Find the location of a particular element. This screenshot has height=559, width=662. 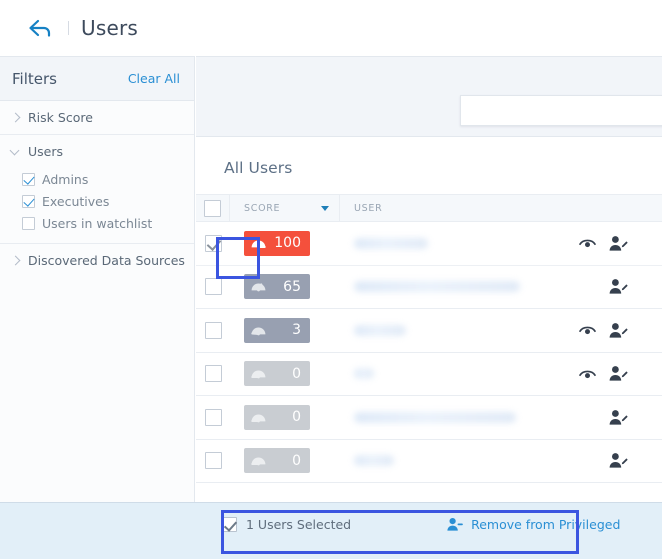

table-row: 100 is located at coordinates (429, 244).